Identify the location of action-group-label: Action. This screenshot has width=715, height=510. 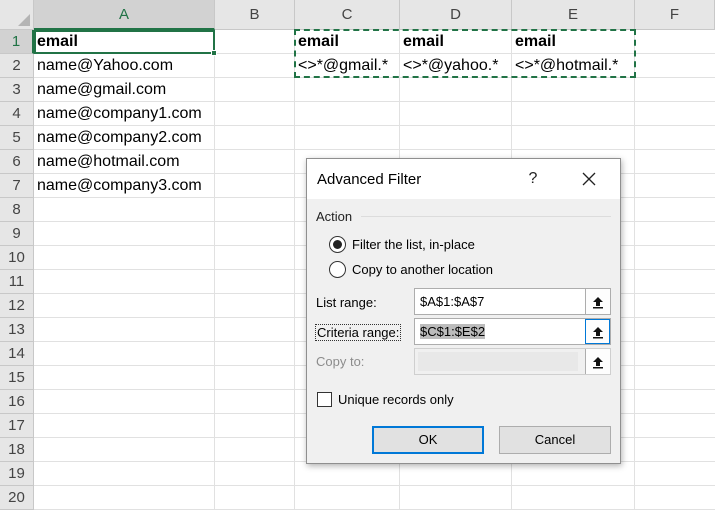
(334, 216).